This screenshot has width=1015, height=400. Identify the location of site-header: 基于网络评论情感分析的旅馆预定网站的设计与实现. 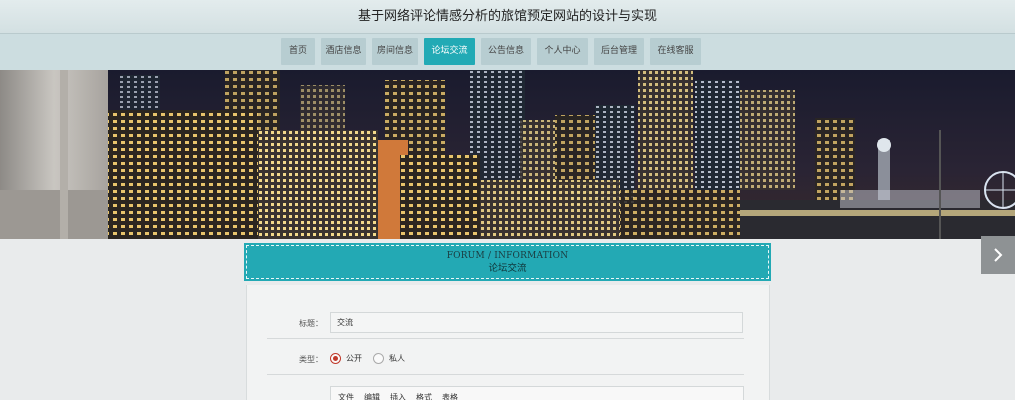
(507, 17).